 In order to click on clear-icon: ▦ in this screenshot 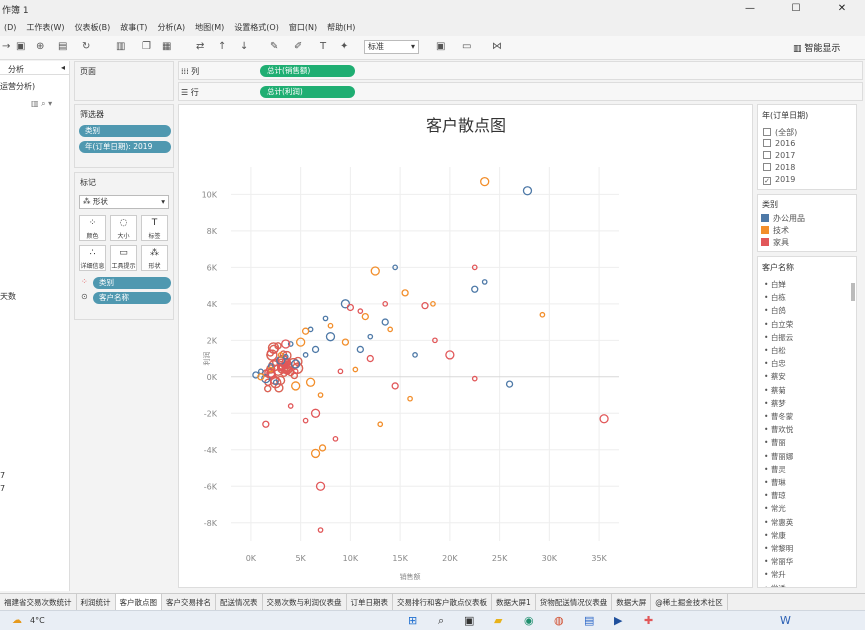, I will do `click(166, 46)`.